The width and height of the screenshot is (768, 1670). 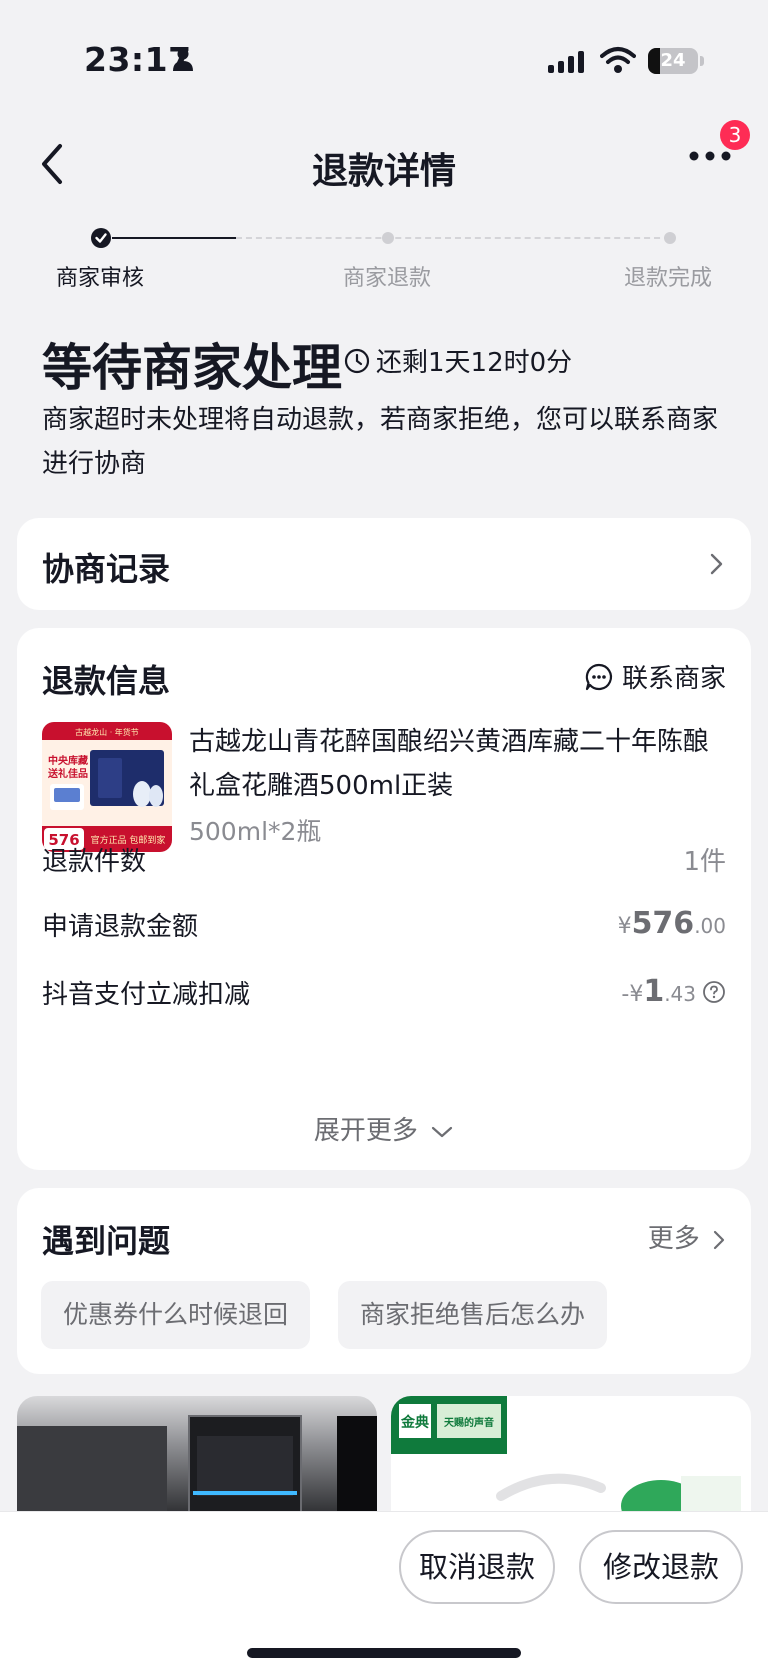 I want to click on bottom-action-bar: 取消退款 修改退款, so click(x=384, y=1590).